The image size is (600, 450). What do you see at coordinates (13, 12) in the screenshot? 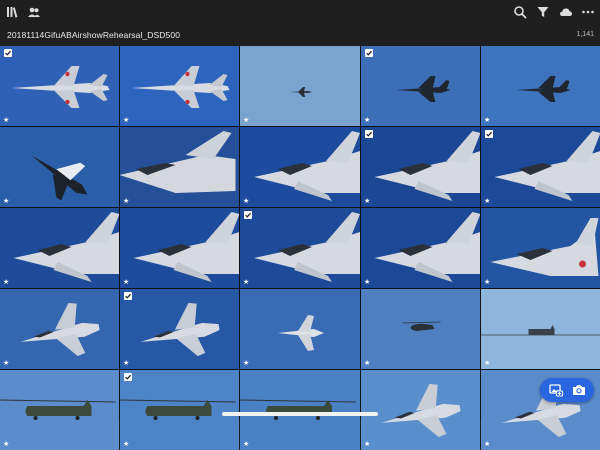
I see `library-icon` at bounding box center [13, 12].